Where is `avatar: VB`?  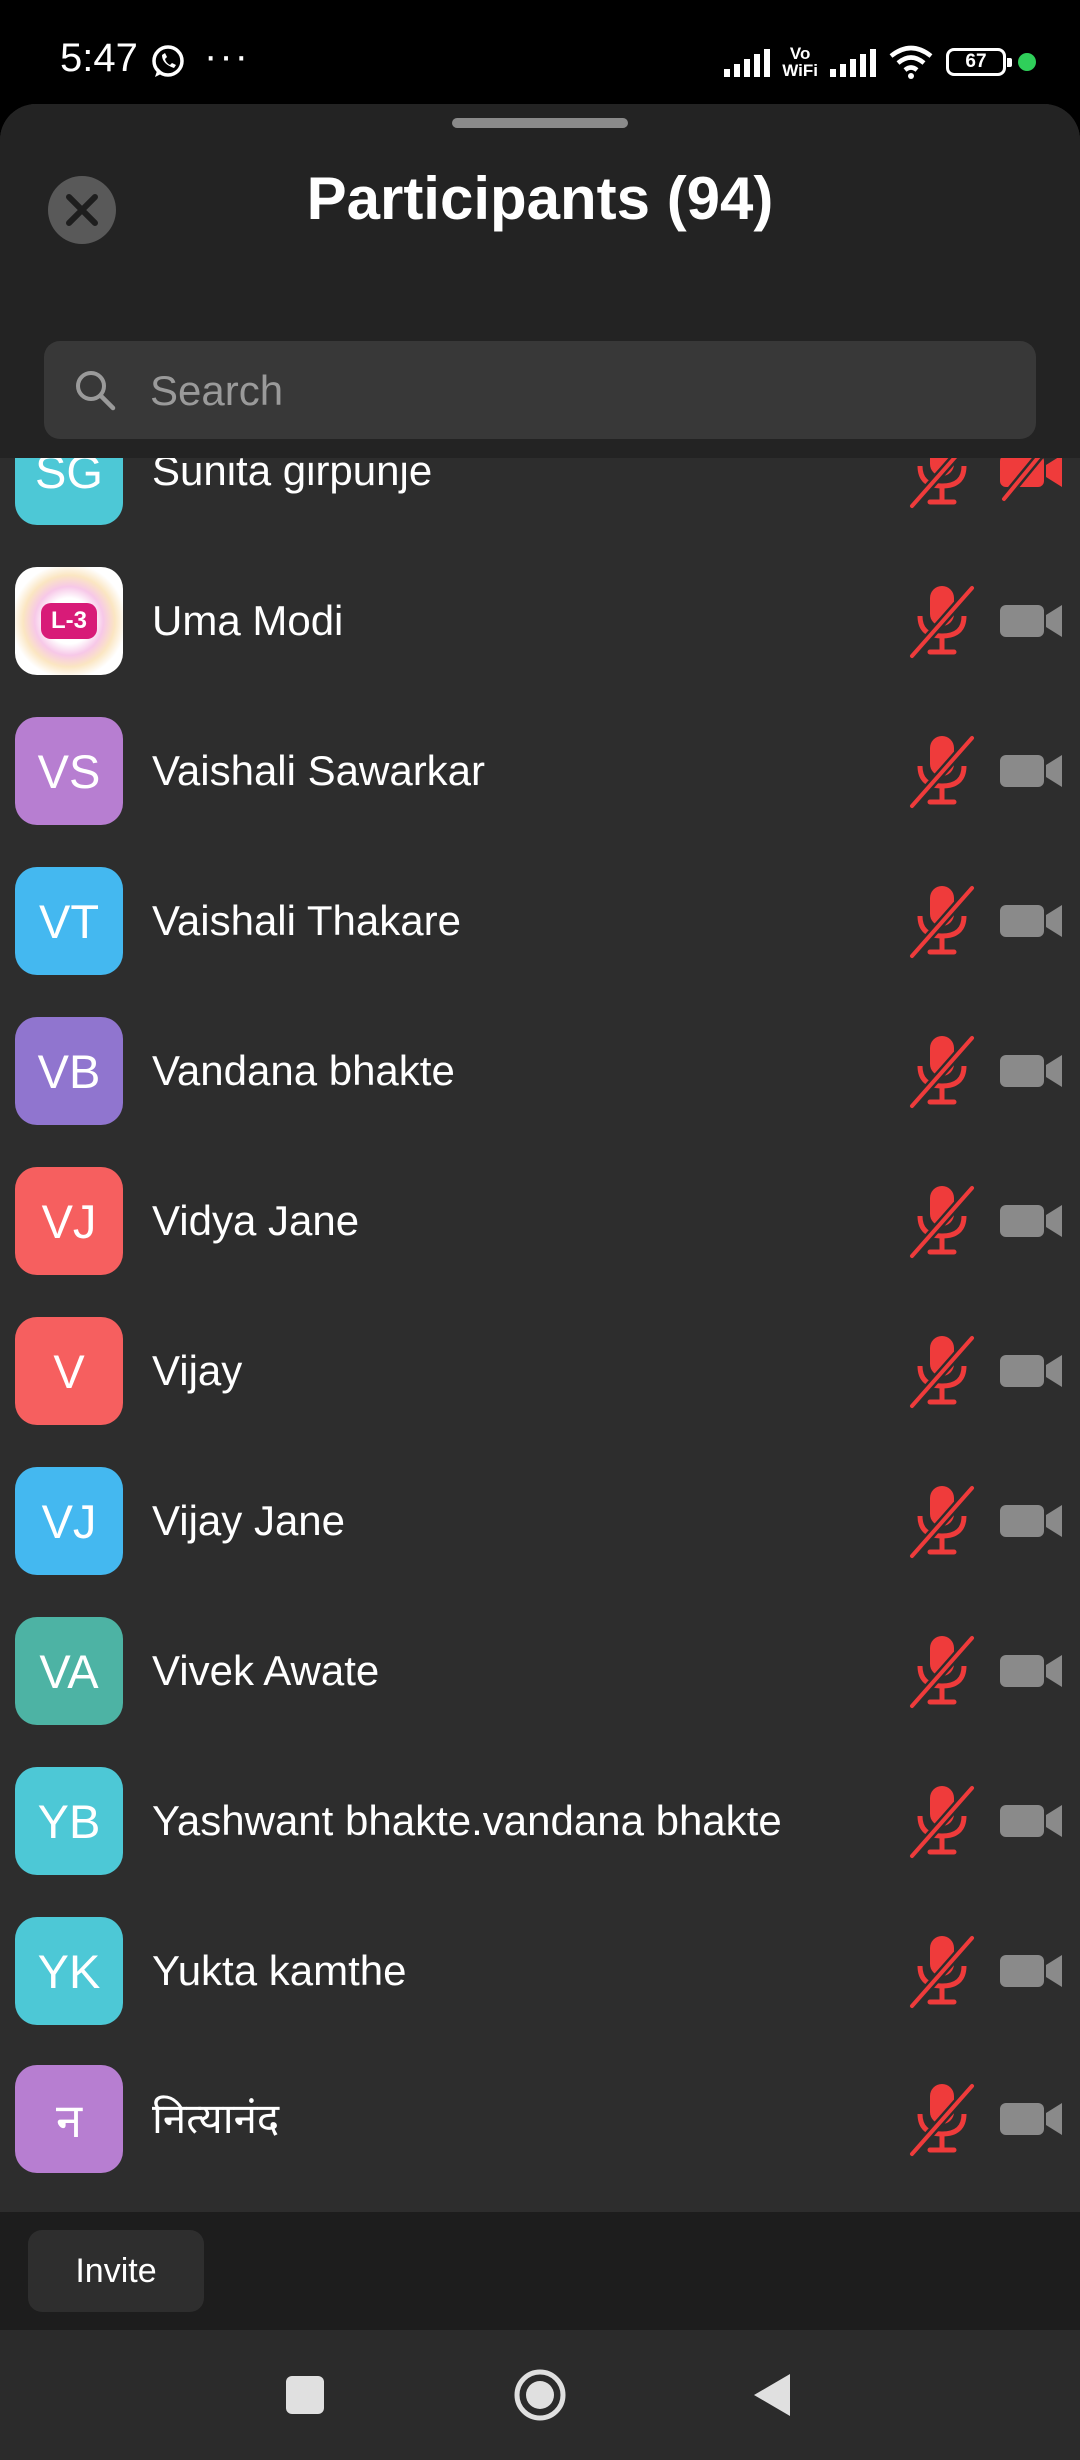
avatar: VB is located at coordinates (69, 1071).